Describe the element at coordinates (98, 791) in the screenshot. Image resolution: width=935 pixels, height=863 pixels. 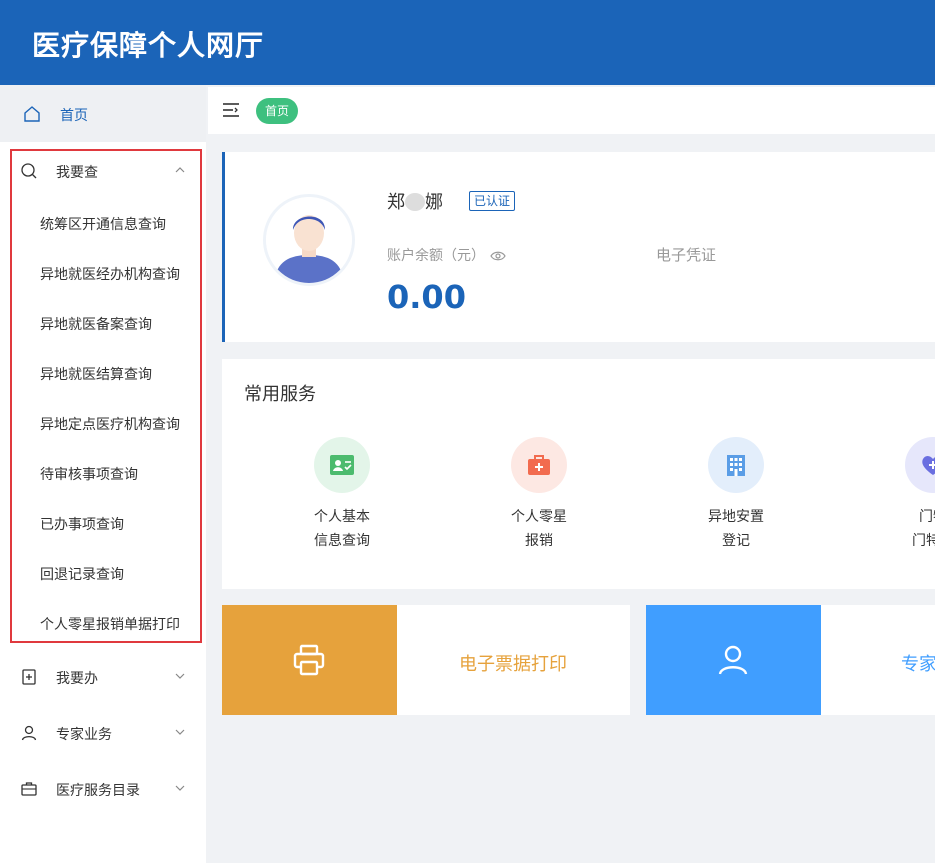
I see `sidebar-group-label: 医疗服务目录` at that location.